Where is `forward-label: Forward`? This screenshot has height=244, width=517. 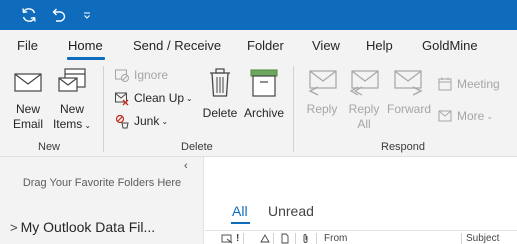 forward-label: Forward is located at coordinates (408, 109).